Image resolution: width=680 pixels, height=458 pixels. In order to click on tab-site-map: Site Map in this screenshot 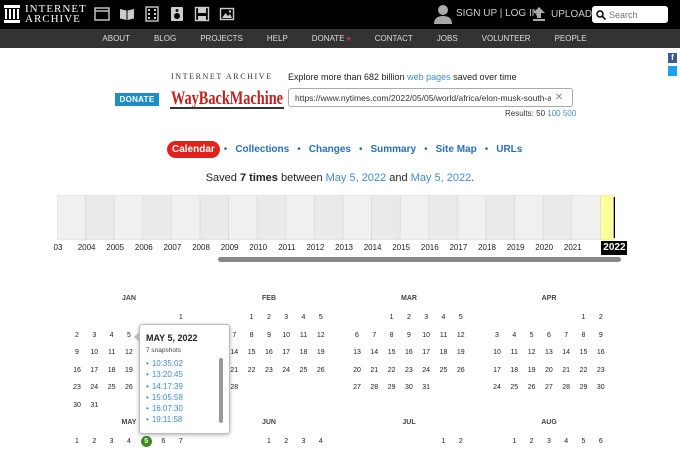, I will do `click(456, 149)`.